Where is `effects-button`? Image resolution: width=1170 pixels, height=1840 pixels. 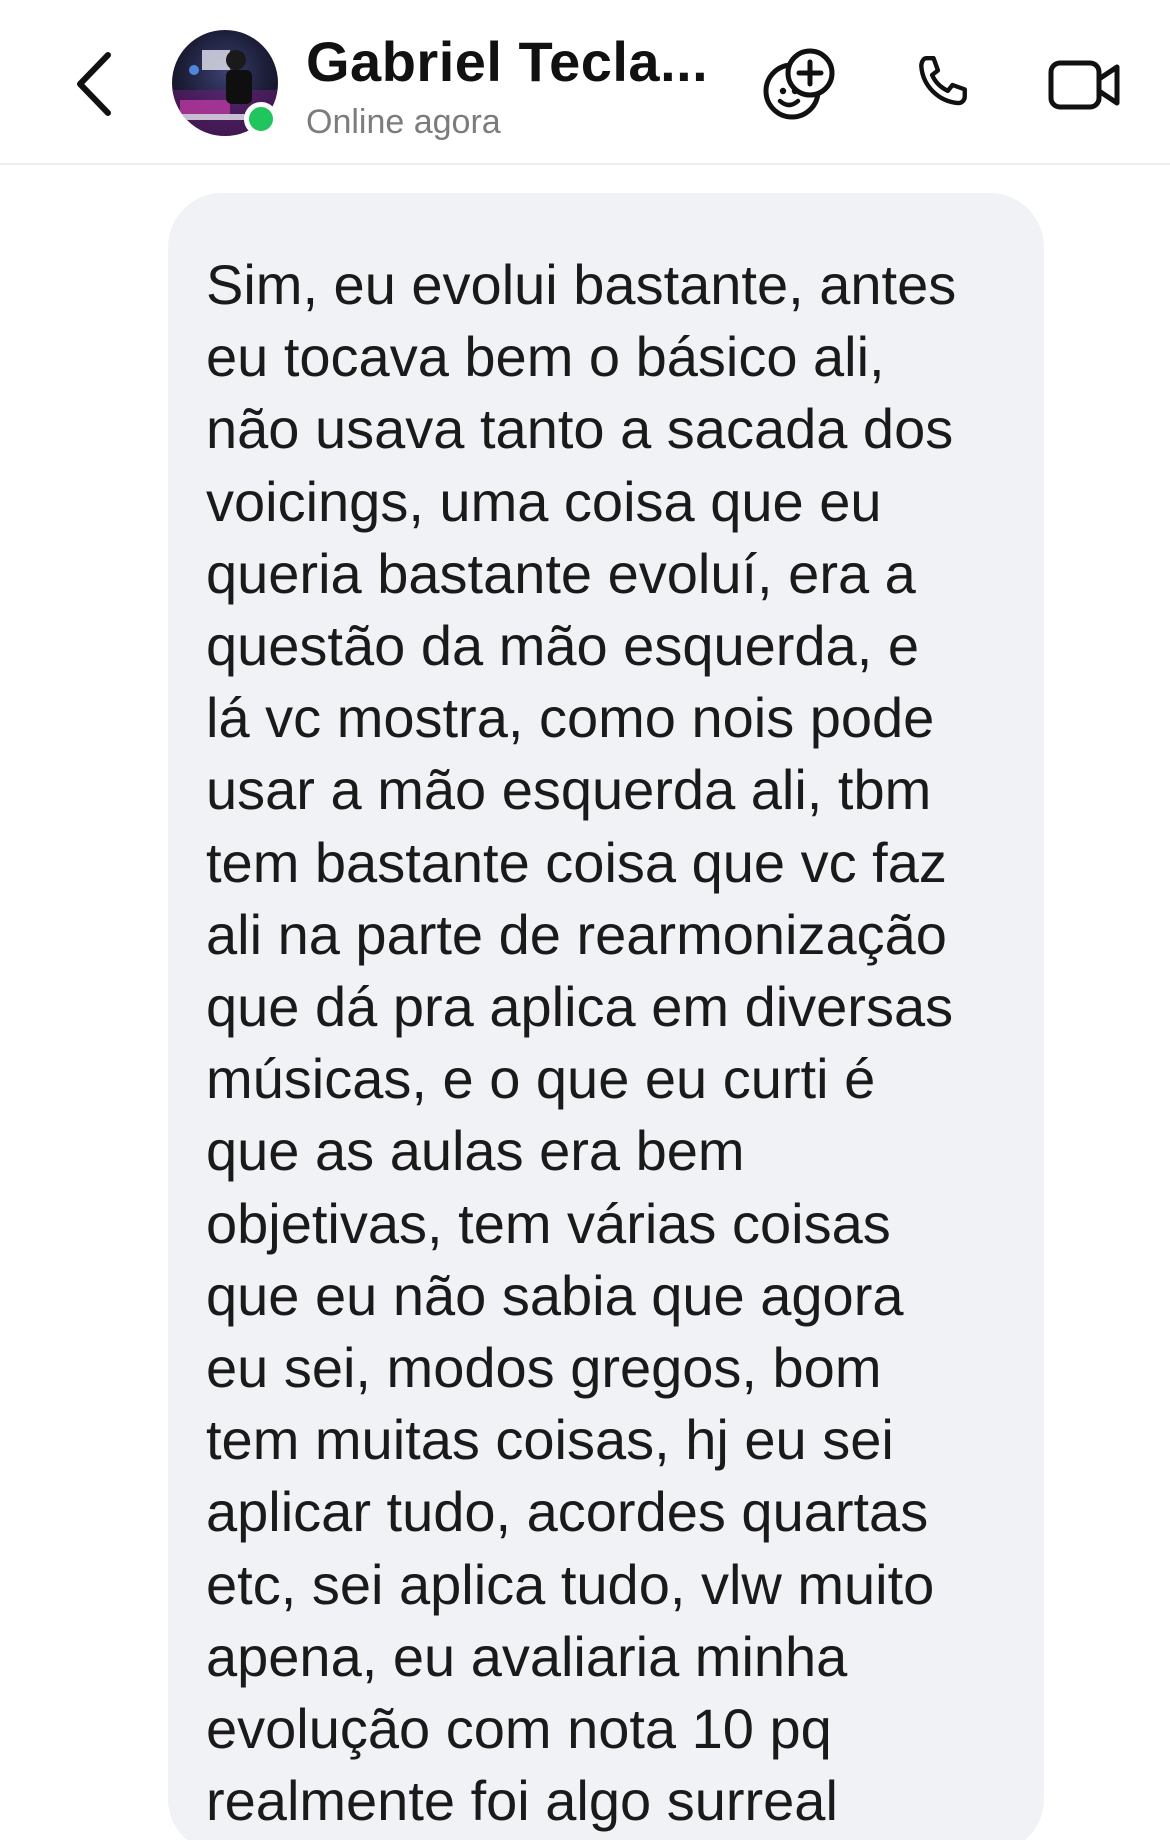 effects-button is located at coordinates (800, 85).